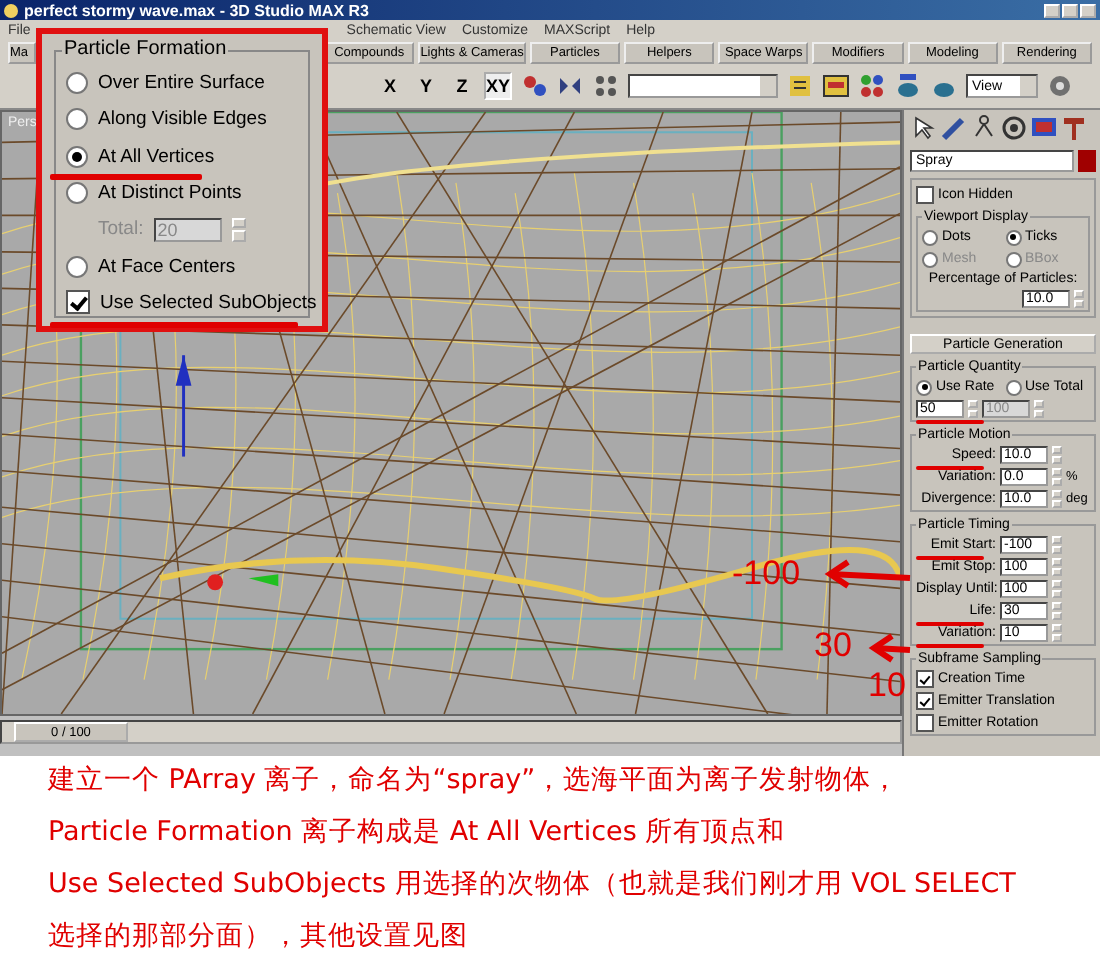  Describe the element at coordinates (208, 302) in the screenshot. I see `checkbox-label: Use Selected SubObjects` at that location.